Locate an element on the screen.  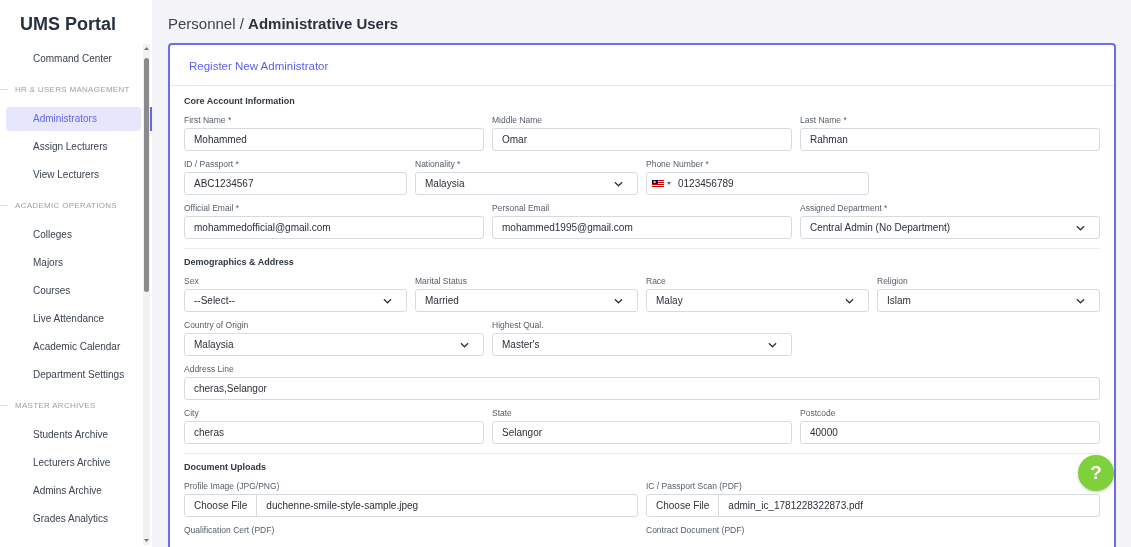
nav-item: Admins Archive is located at coordinates (73, 491).